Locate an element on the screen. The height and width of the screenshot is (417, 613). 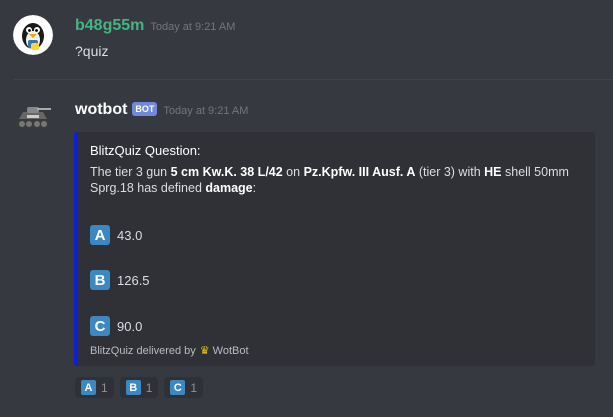
username-text: b48g55m is located at coordinates (109, 25).